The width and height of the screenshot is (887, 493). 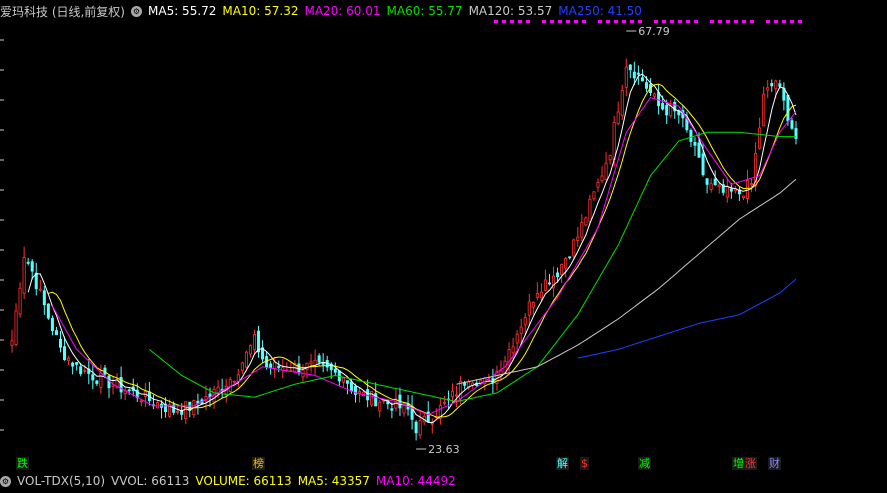 I want to click on event-tag: 涨, so click(x=750, y=463).